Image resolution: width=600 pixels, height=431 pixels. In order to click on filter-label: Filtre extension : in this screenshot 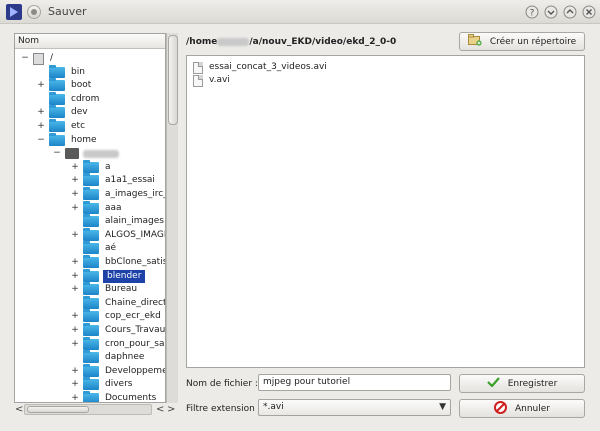, I will do `click(223, 409)`.